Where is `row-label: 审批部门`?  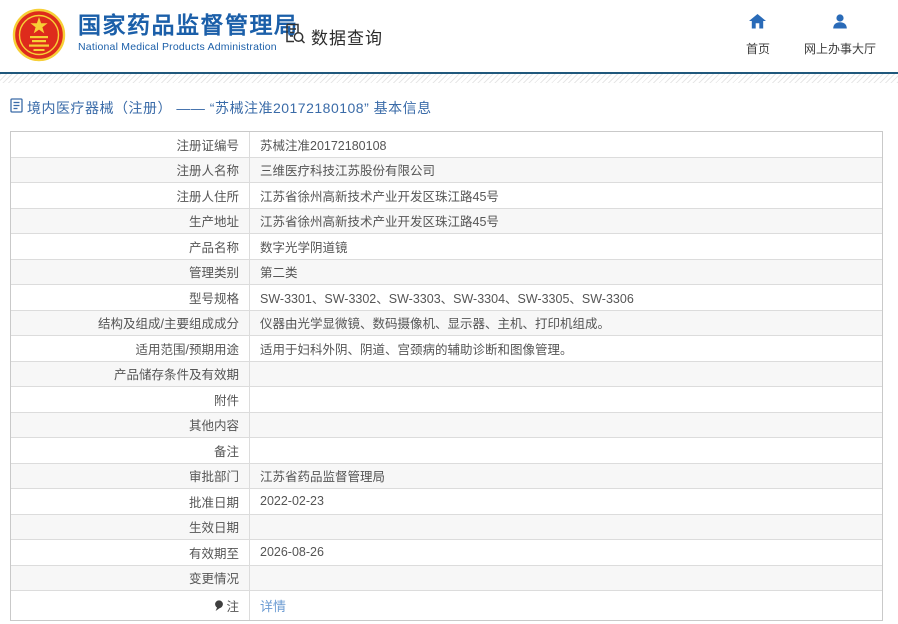 row-label: 审批部门 is located at coordinates (130, 475).